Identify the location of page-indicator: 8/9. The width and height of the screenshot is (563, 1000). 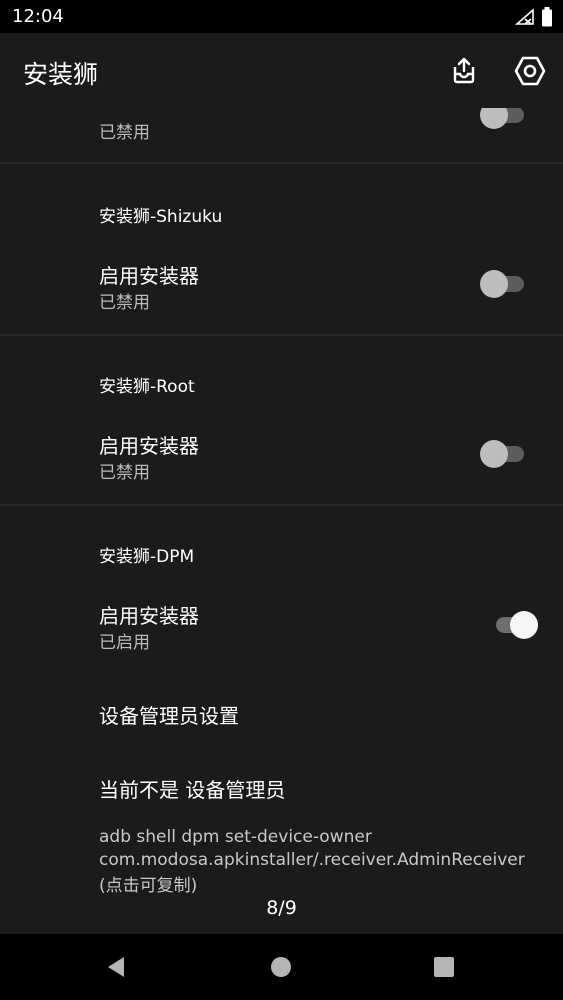
(281, 908).